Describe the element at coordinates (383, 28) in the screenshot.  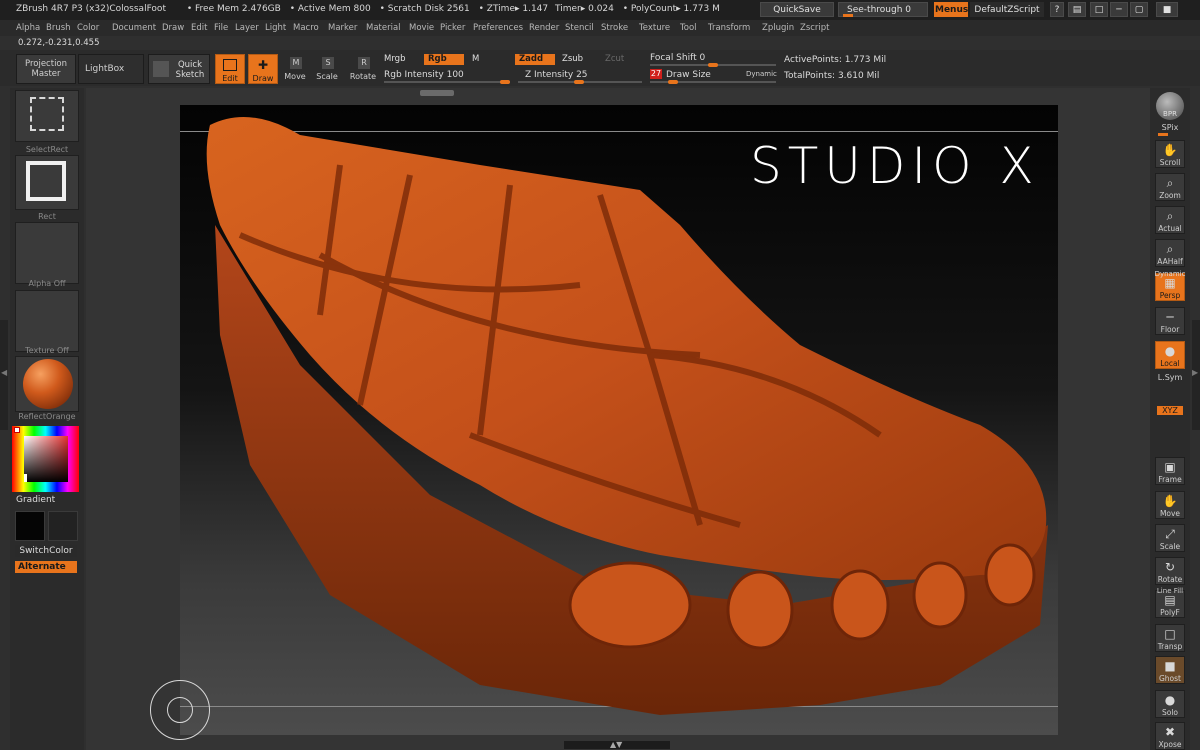
I see `menu-item-material: Material` at that location.